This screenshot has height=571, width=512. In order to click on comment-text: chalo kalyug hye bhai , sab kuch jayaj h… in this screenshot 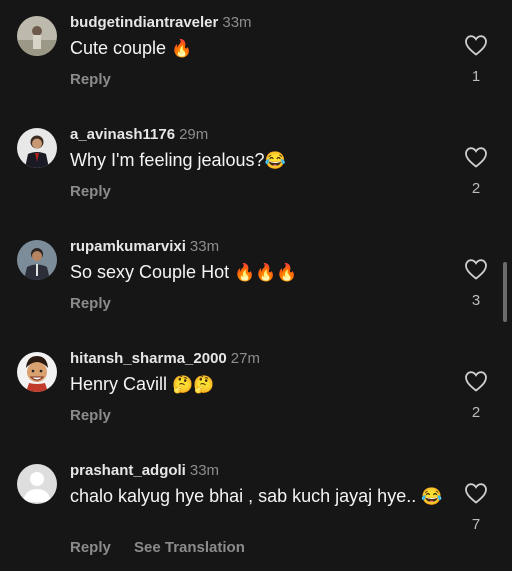, I will do `click(256, 496)`.